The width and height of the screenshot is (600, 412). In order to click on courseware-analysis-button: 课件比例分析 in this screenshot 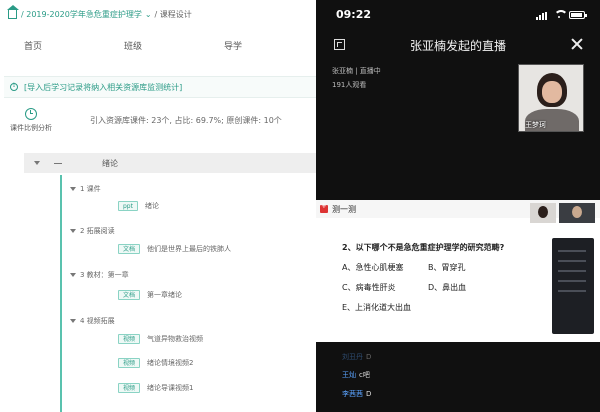, I will do `click(31, 120)`.